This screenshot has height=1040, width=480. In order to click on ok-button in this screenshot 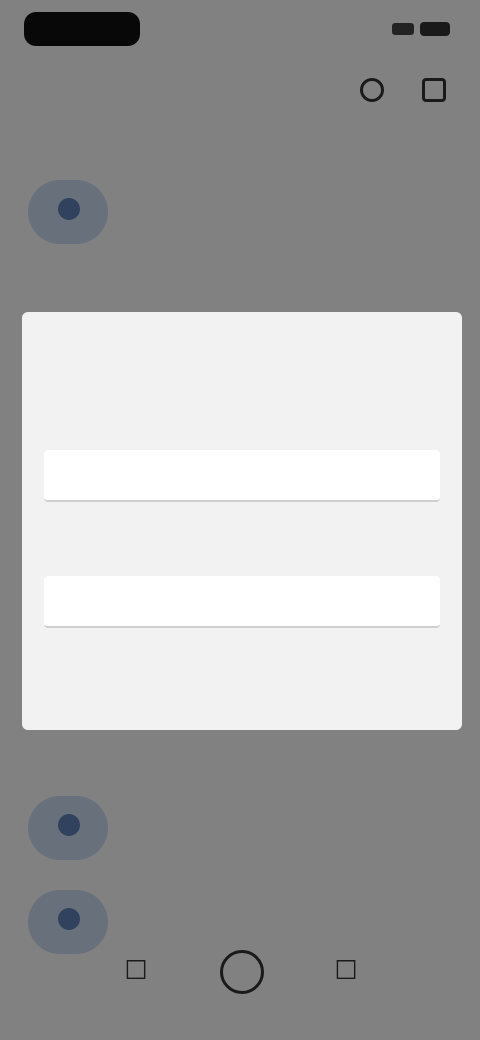, I will do `click(372, 696)`.